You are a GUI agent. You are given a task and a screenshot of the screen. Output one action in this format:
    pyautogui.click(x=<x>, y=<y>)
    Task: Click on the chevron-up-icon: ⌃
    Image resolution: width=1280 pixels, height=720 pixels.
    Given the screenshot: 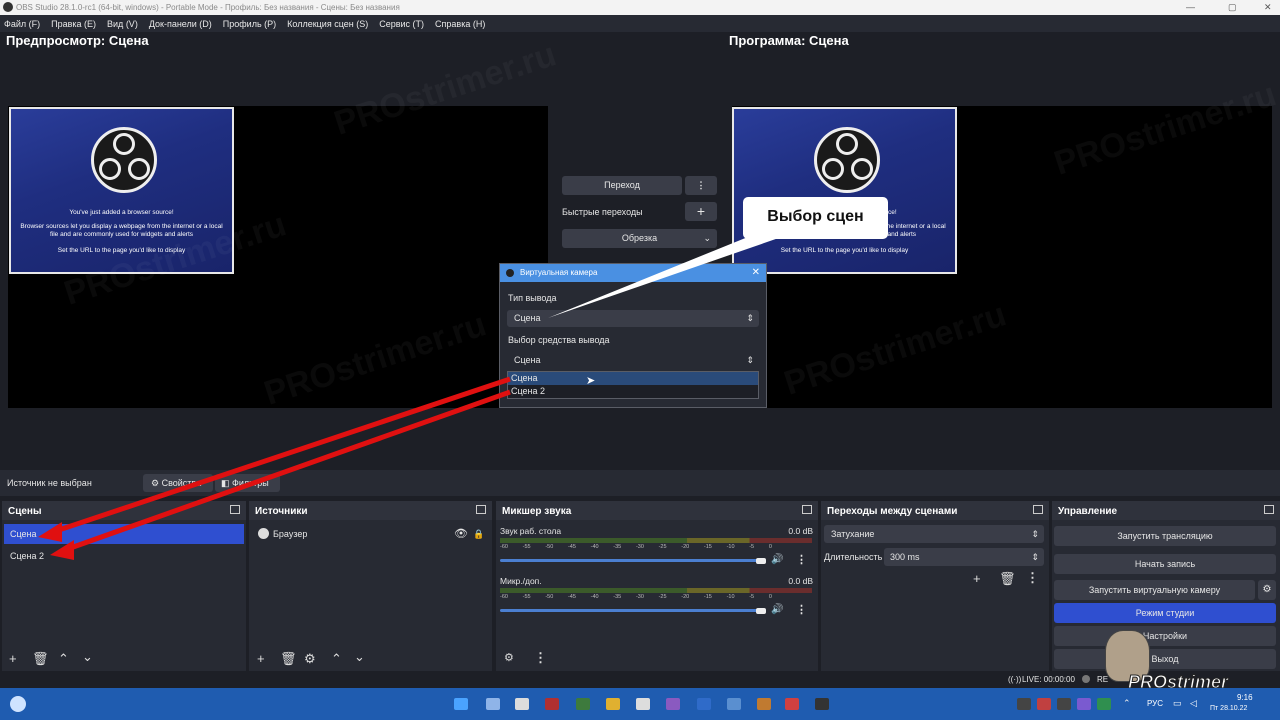 What is the action you would take?
    pyautogui.click(x=1127, y=703)
    